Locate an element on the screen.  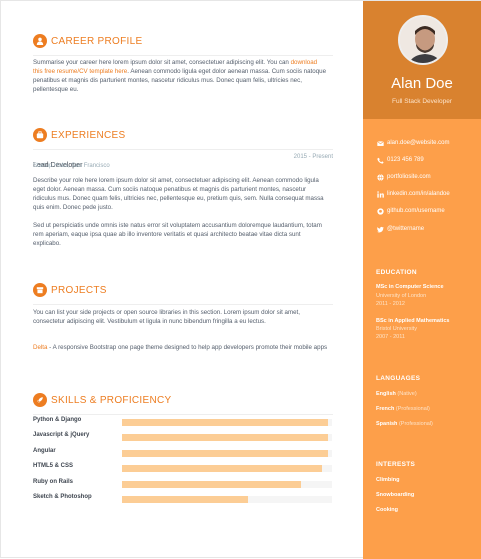
profile-tagline: Full Stack Developer is located at coordinates (422, 101).